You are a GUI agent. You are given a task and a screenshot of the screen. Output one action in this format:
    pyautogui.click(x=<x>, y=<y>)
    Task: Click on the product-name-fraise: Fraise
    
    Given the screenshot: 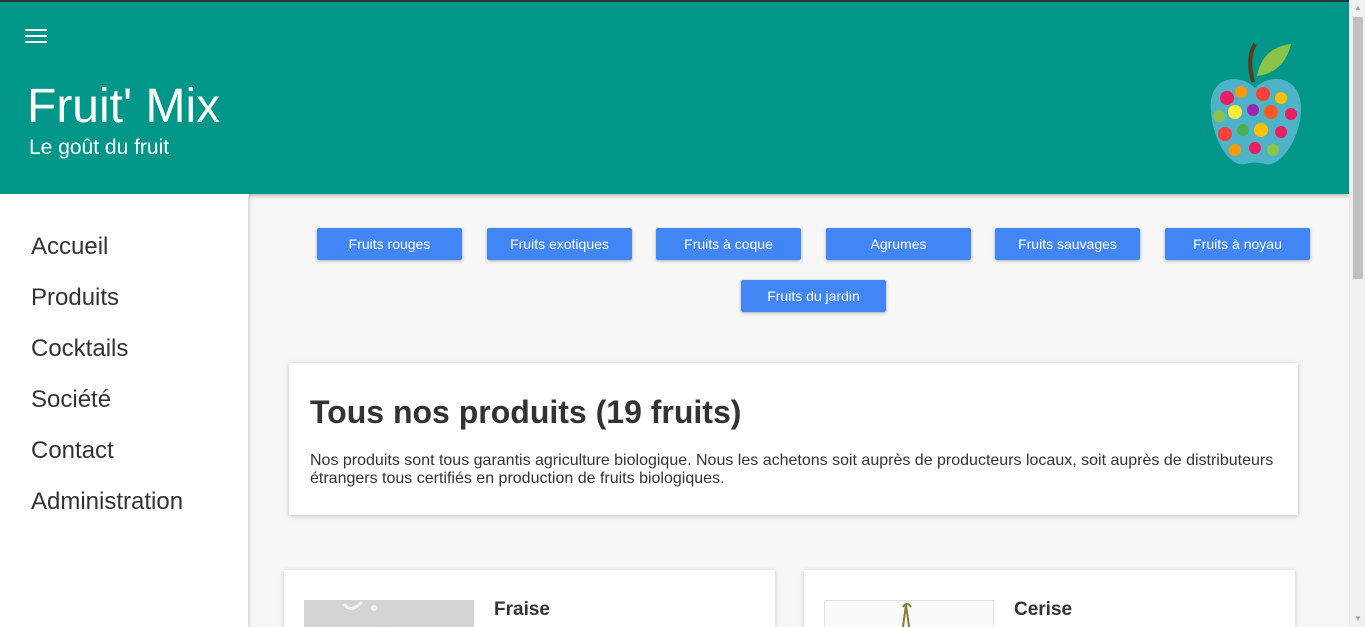 What is the action you would take?
    pyautogui.click(x=522, y=610)
    